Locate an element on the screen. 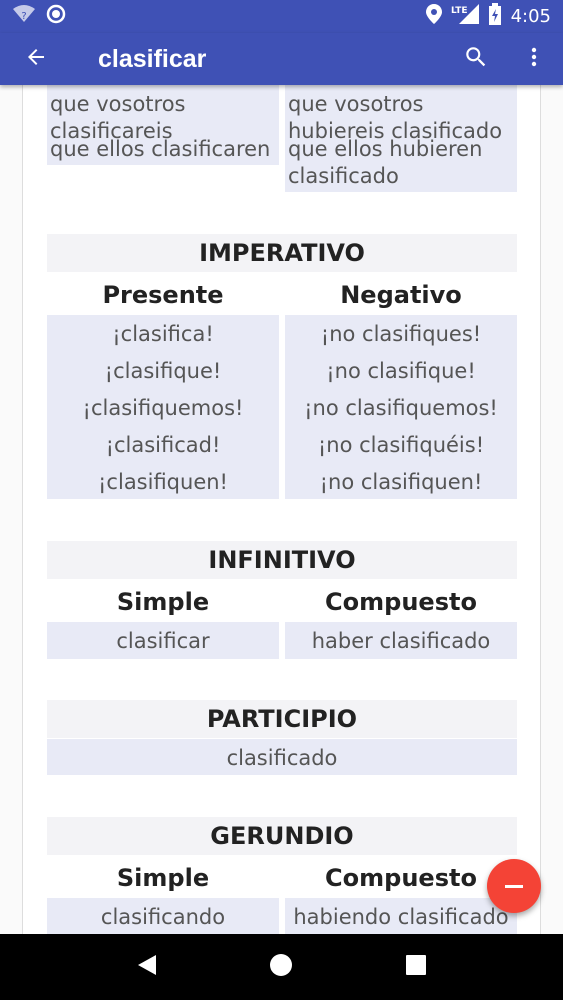  square-recents-icon is located at coordinates (416, 967).